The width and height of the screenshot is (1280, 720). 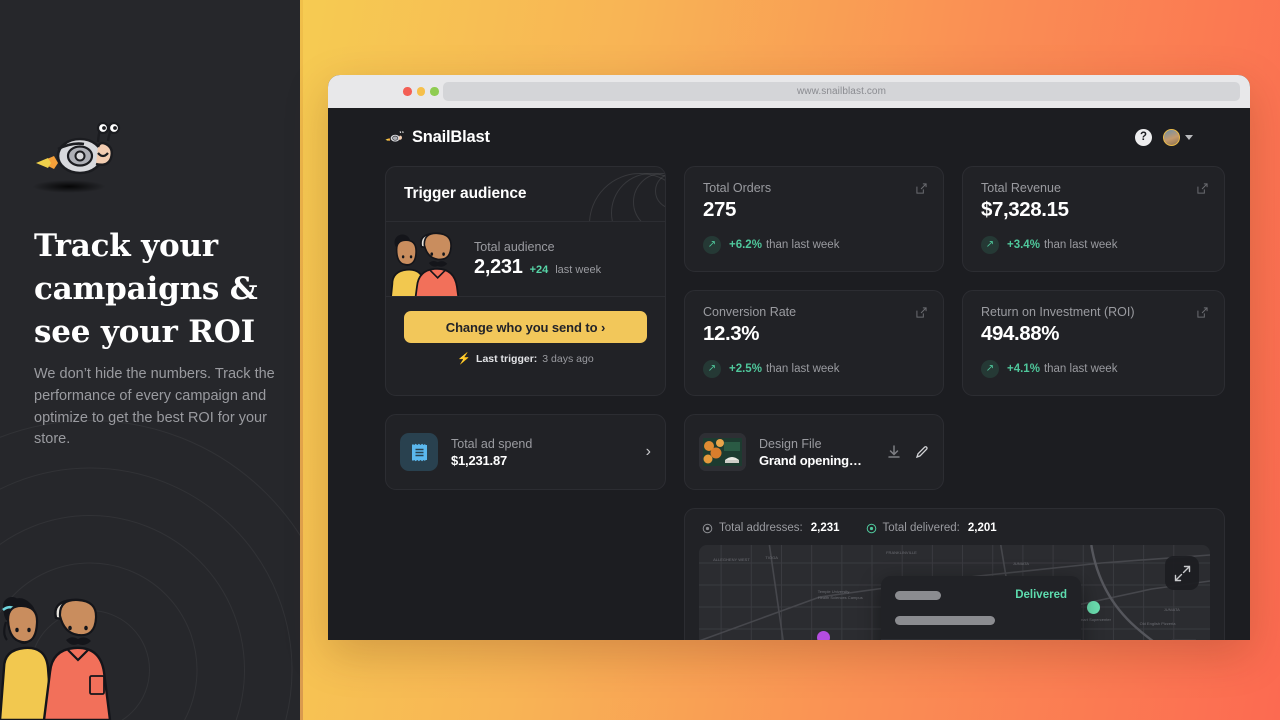 What do you see at coordinates (451, 136) in the screenshot?
I see `brand-name: SnailBlast` at bounding box center [451, 136].